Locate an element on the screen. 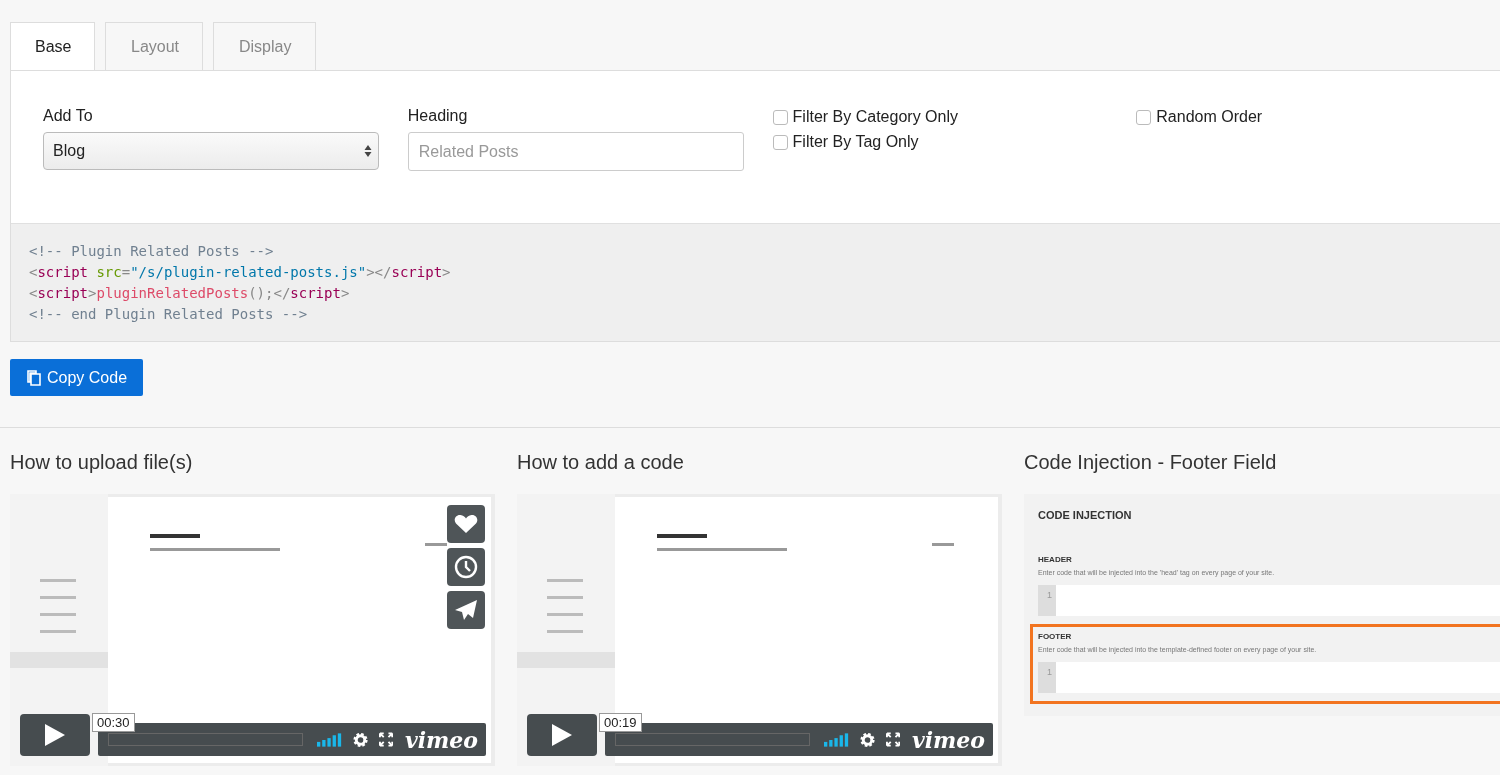 Image resolution: width=1500 pixels, height=775 pixels. tab: Base is located at coordinates (52, 46).